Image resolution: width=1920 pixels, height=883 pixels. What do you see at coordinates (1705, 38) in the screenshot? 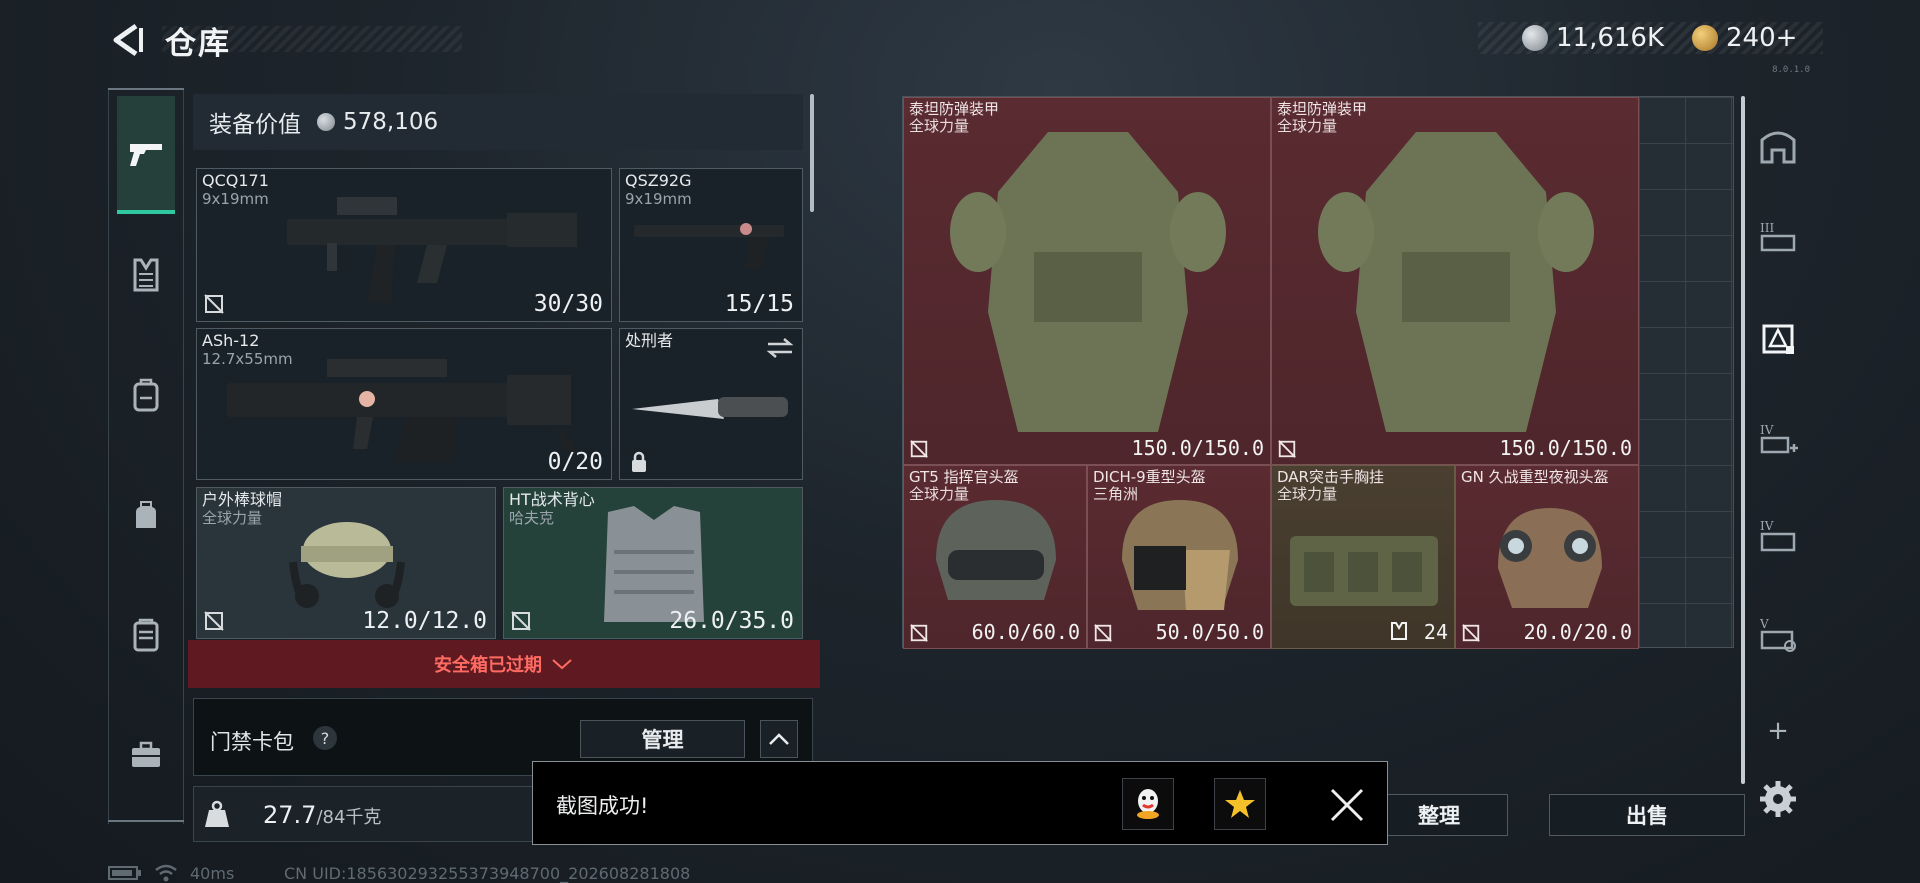
I see `gold-coin-icon` at bounding box center [1705, 38].